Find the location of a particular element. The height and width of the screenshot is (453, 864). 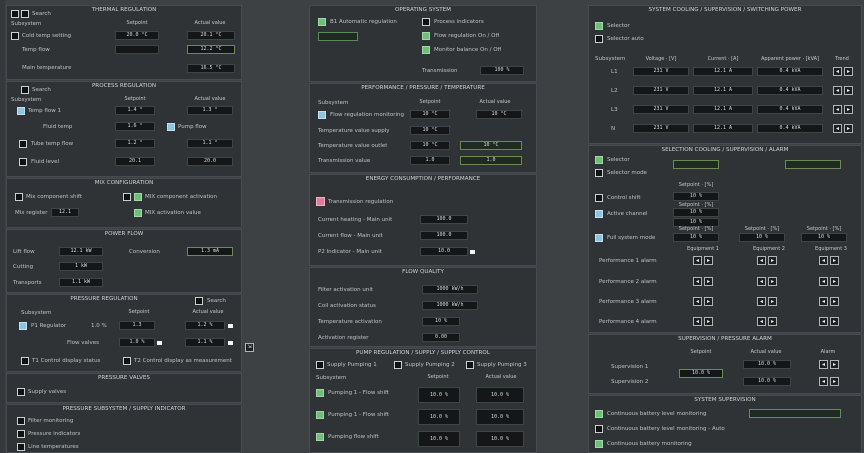

supply-valves-checkbox is located at coordinates (21, 392).